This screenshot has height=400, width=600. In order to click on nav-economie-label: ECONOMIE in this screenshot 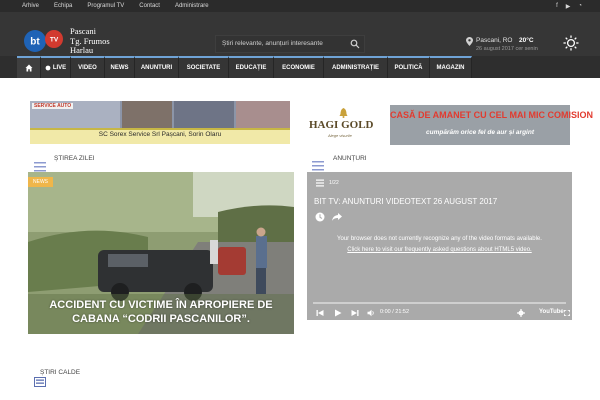, I will do `click(298, 68)`.